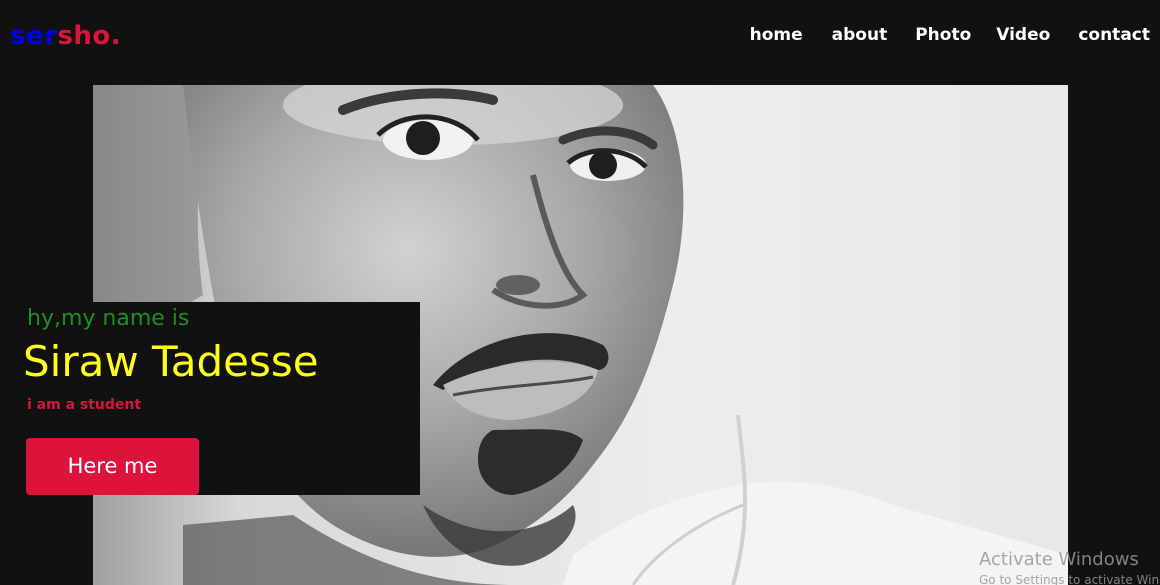  Describe the element at coordinates (943, 35) in the screenshot. I see `nav-link-photo: Photo` at that location.